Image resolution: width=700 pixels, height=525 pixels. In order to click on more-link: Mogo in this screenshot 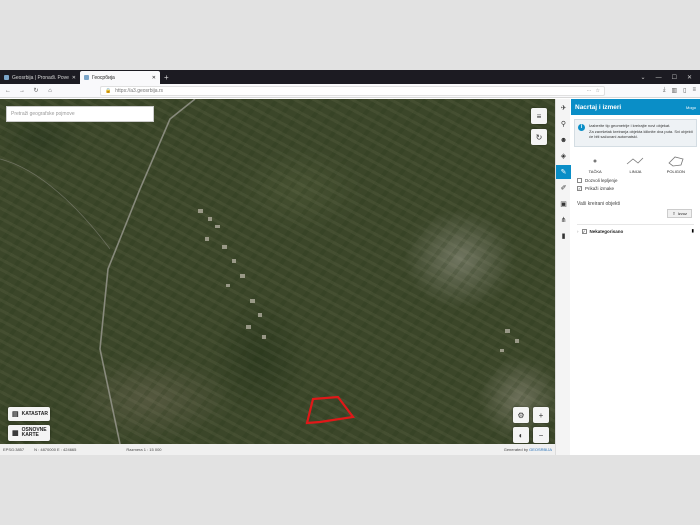, I will do `click(691, 107)`.